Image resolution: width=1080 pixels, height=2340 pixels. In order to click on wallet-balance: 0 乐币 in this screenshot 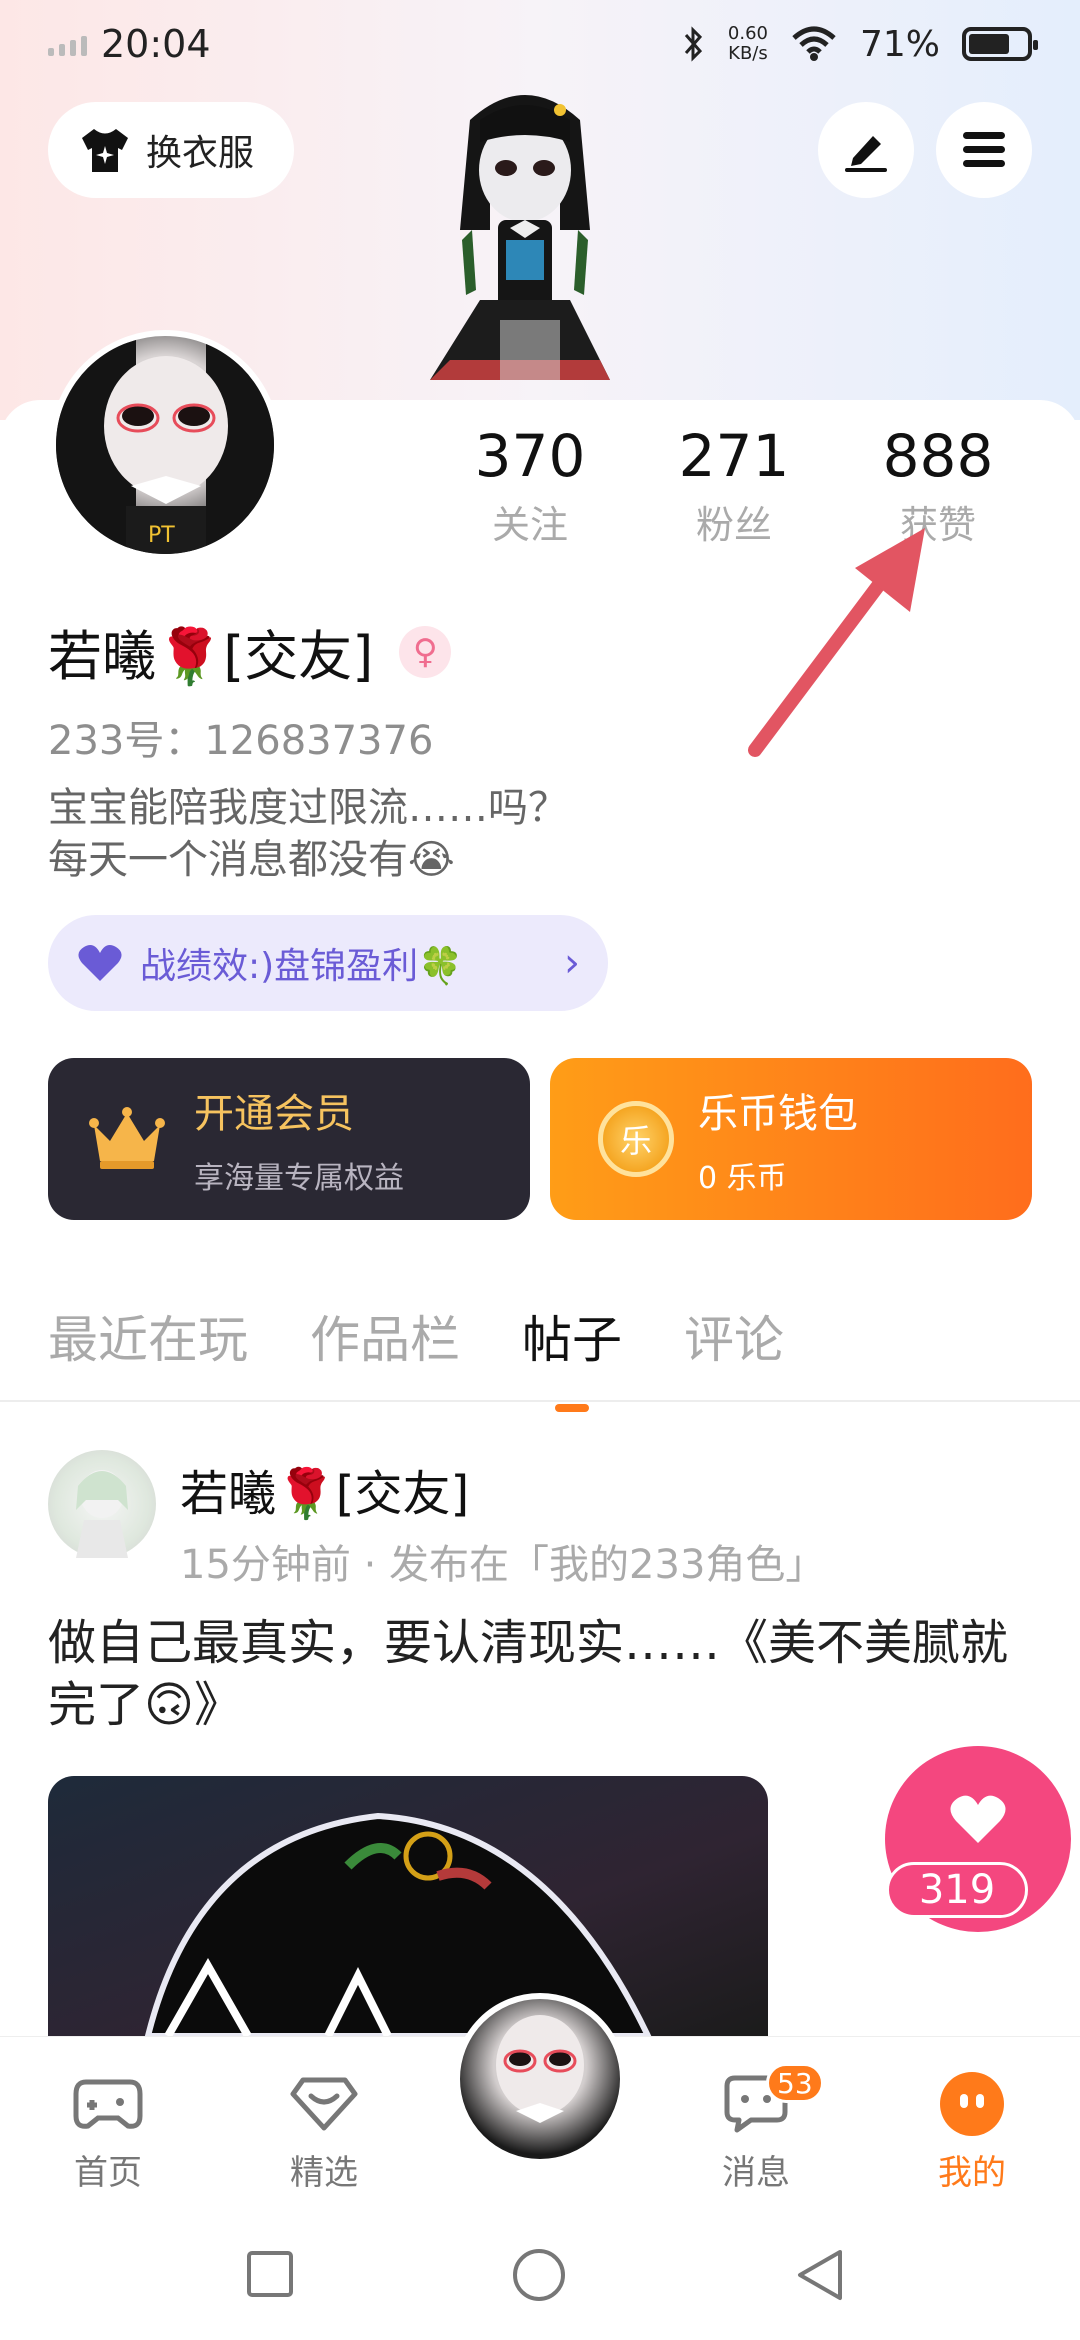, I will do `click(742, 1178)`.